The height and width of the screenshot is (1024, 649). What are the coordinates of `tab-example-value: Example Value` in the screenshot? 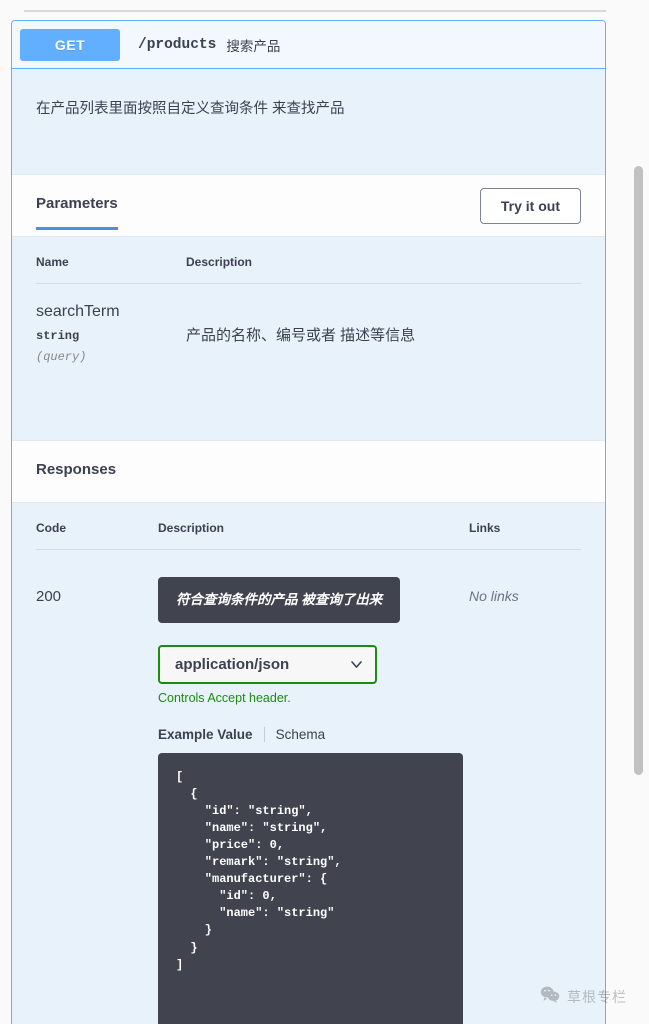 It's located at (205, 734).